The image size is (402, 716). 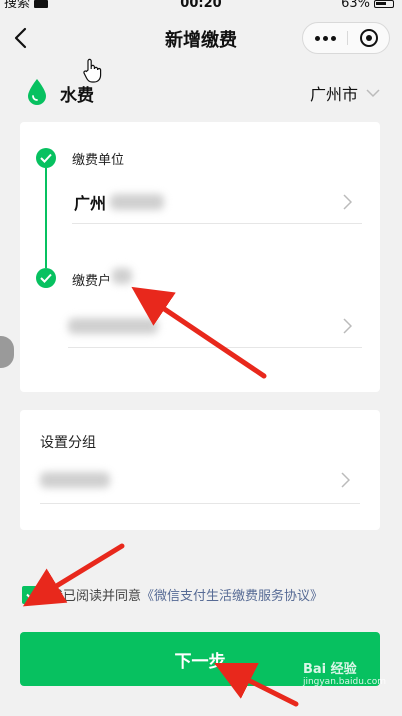 I want to click on watermark: Bai 经验 jingyan.baidu.com, so click(x=344, y=672).